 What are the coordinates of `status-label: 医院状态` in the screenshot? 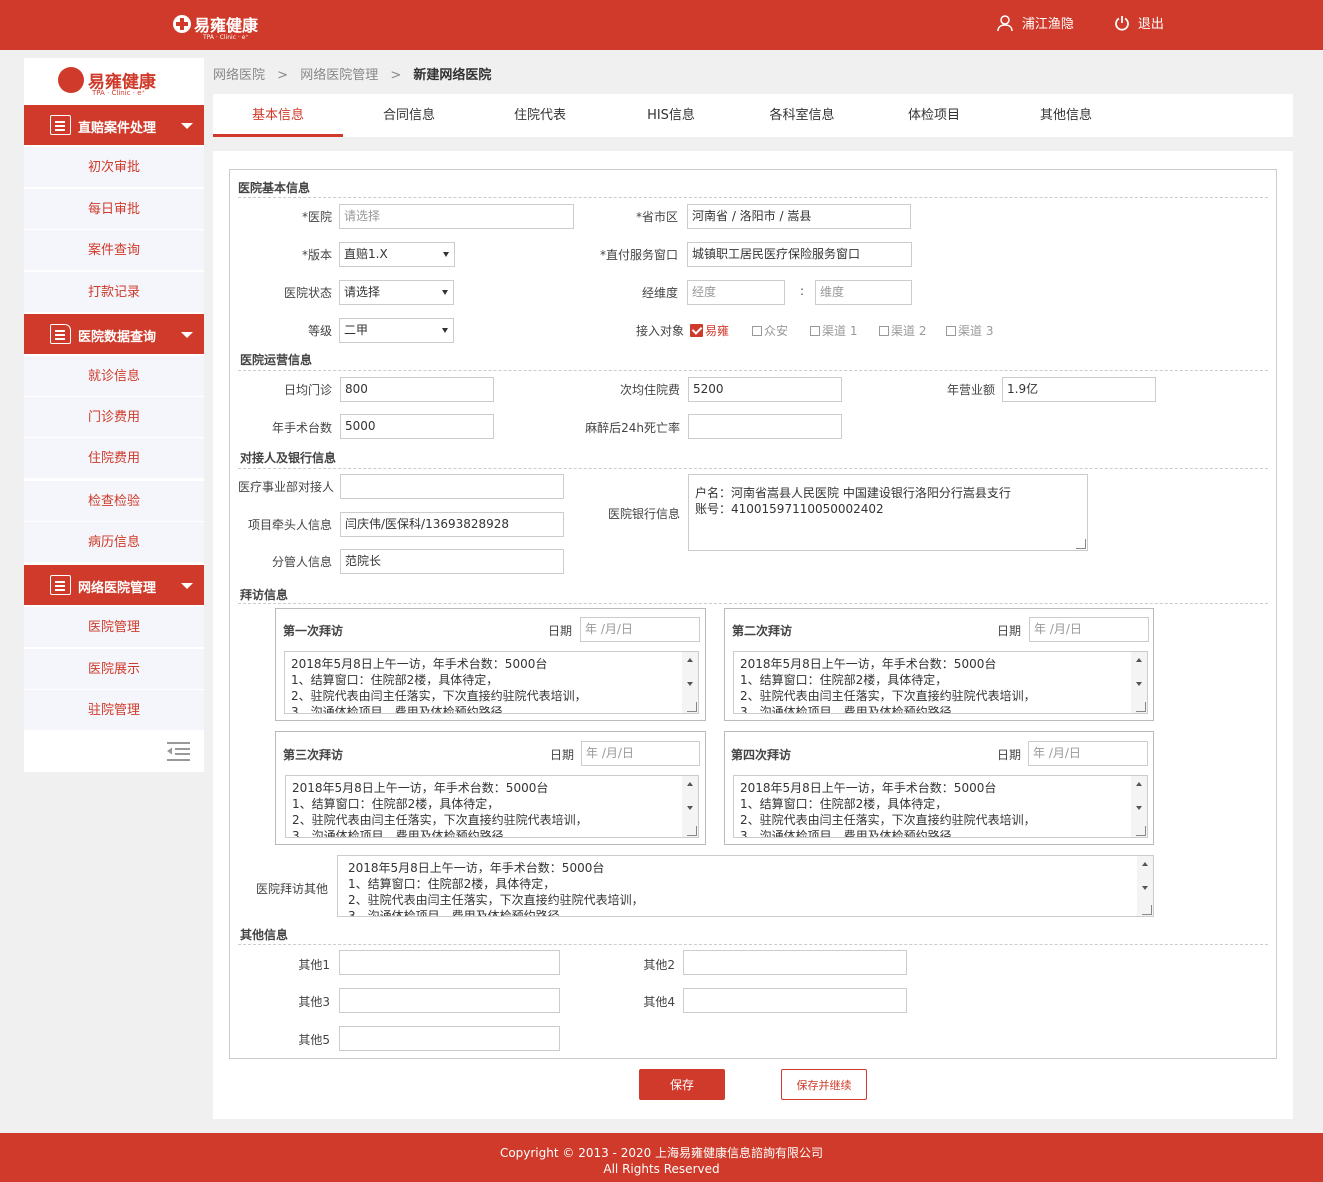 It's located at (307, 293).